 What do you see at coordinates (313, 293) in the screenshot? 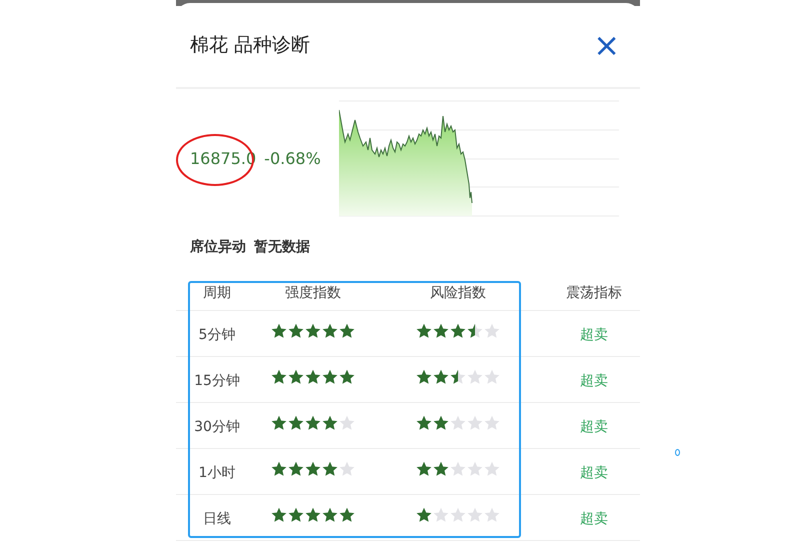
I see `column-header: 强度指数` at bounding box center [313, 293].